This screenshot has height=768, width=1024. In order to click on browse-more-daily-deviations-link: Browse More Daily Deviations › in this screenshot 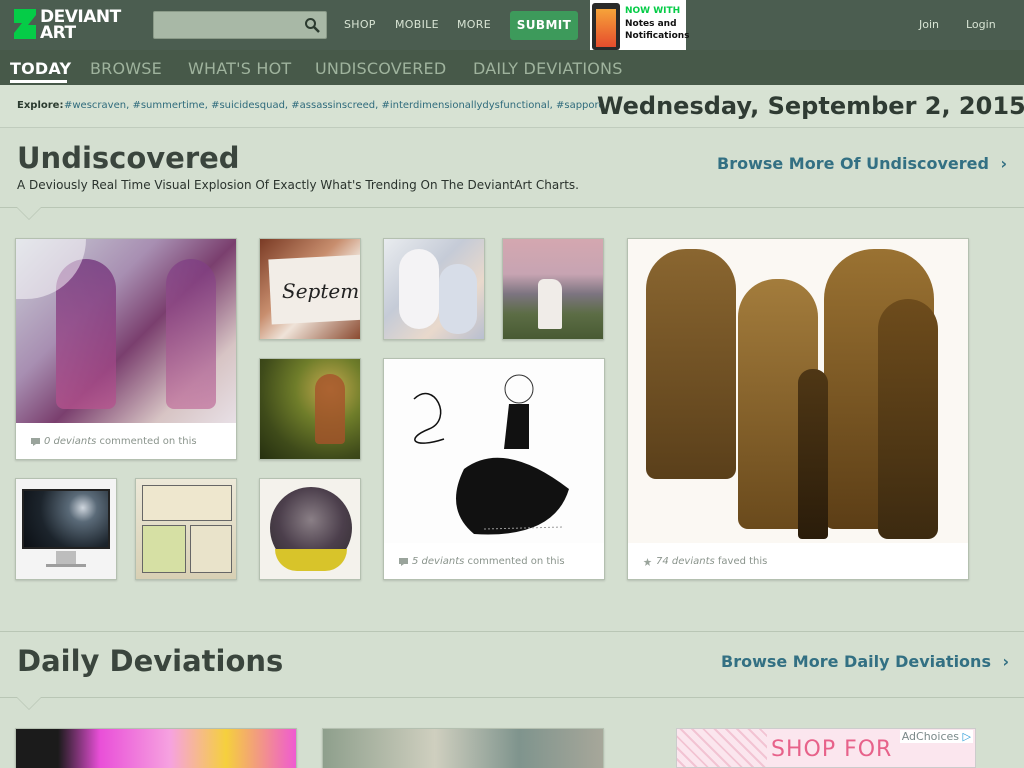, I will do `click(865, 661)`.